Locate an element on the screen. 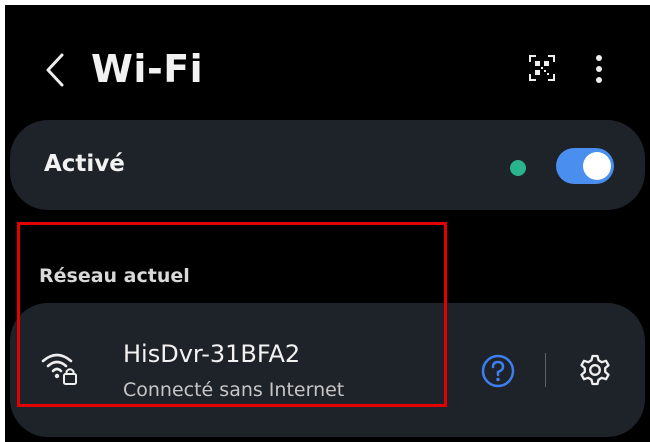 This screenshot has height=442, width=650. more-vertical-icon is located at coordinates (599, 69).